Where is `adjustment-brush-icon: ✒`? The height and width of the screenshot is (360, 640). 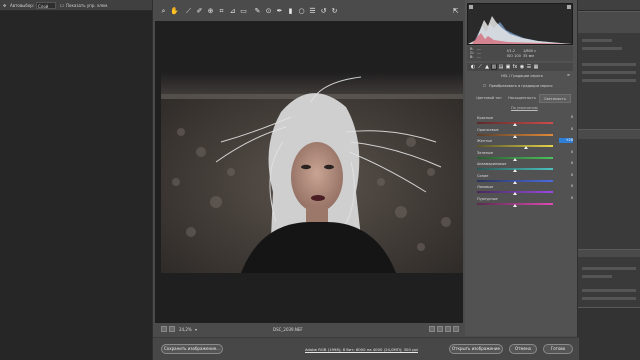 adjustment-brush-icon: ✒ is located at coordinates (279, 11).